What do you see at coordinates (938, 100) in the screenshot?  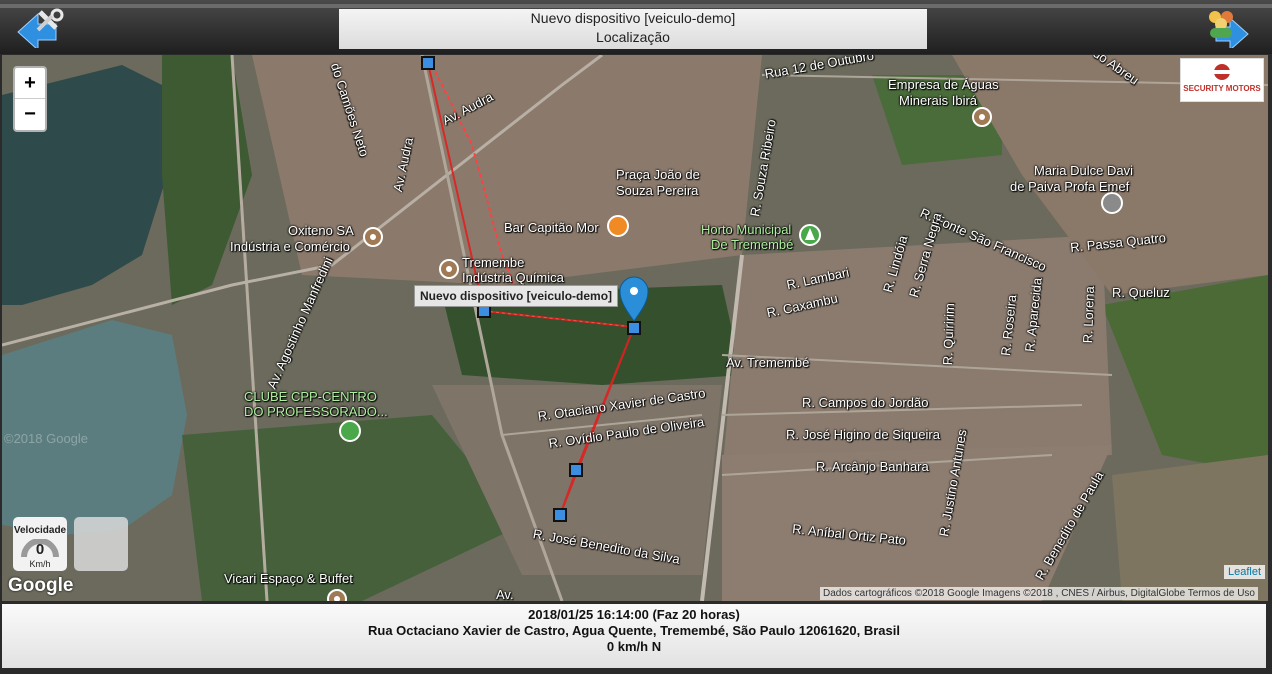 I see `place-label: Minerais Ibirá` at bounding box center [938, 100].